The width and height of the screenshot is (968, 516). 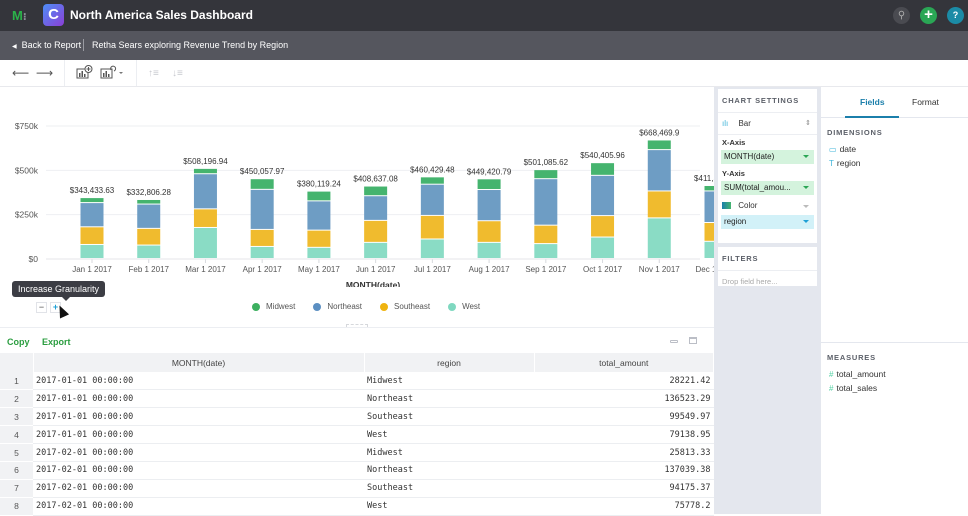 I want to click on dimensions-title: DIMENSIONS, so click(x=855, y=132).